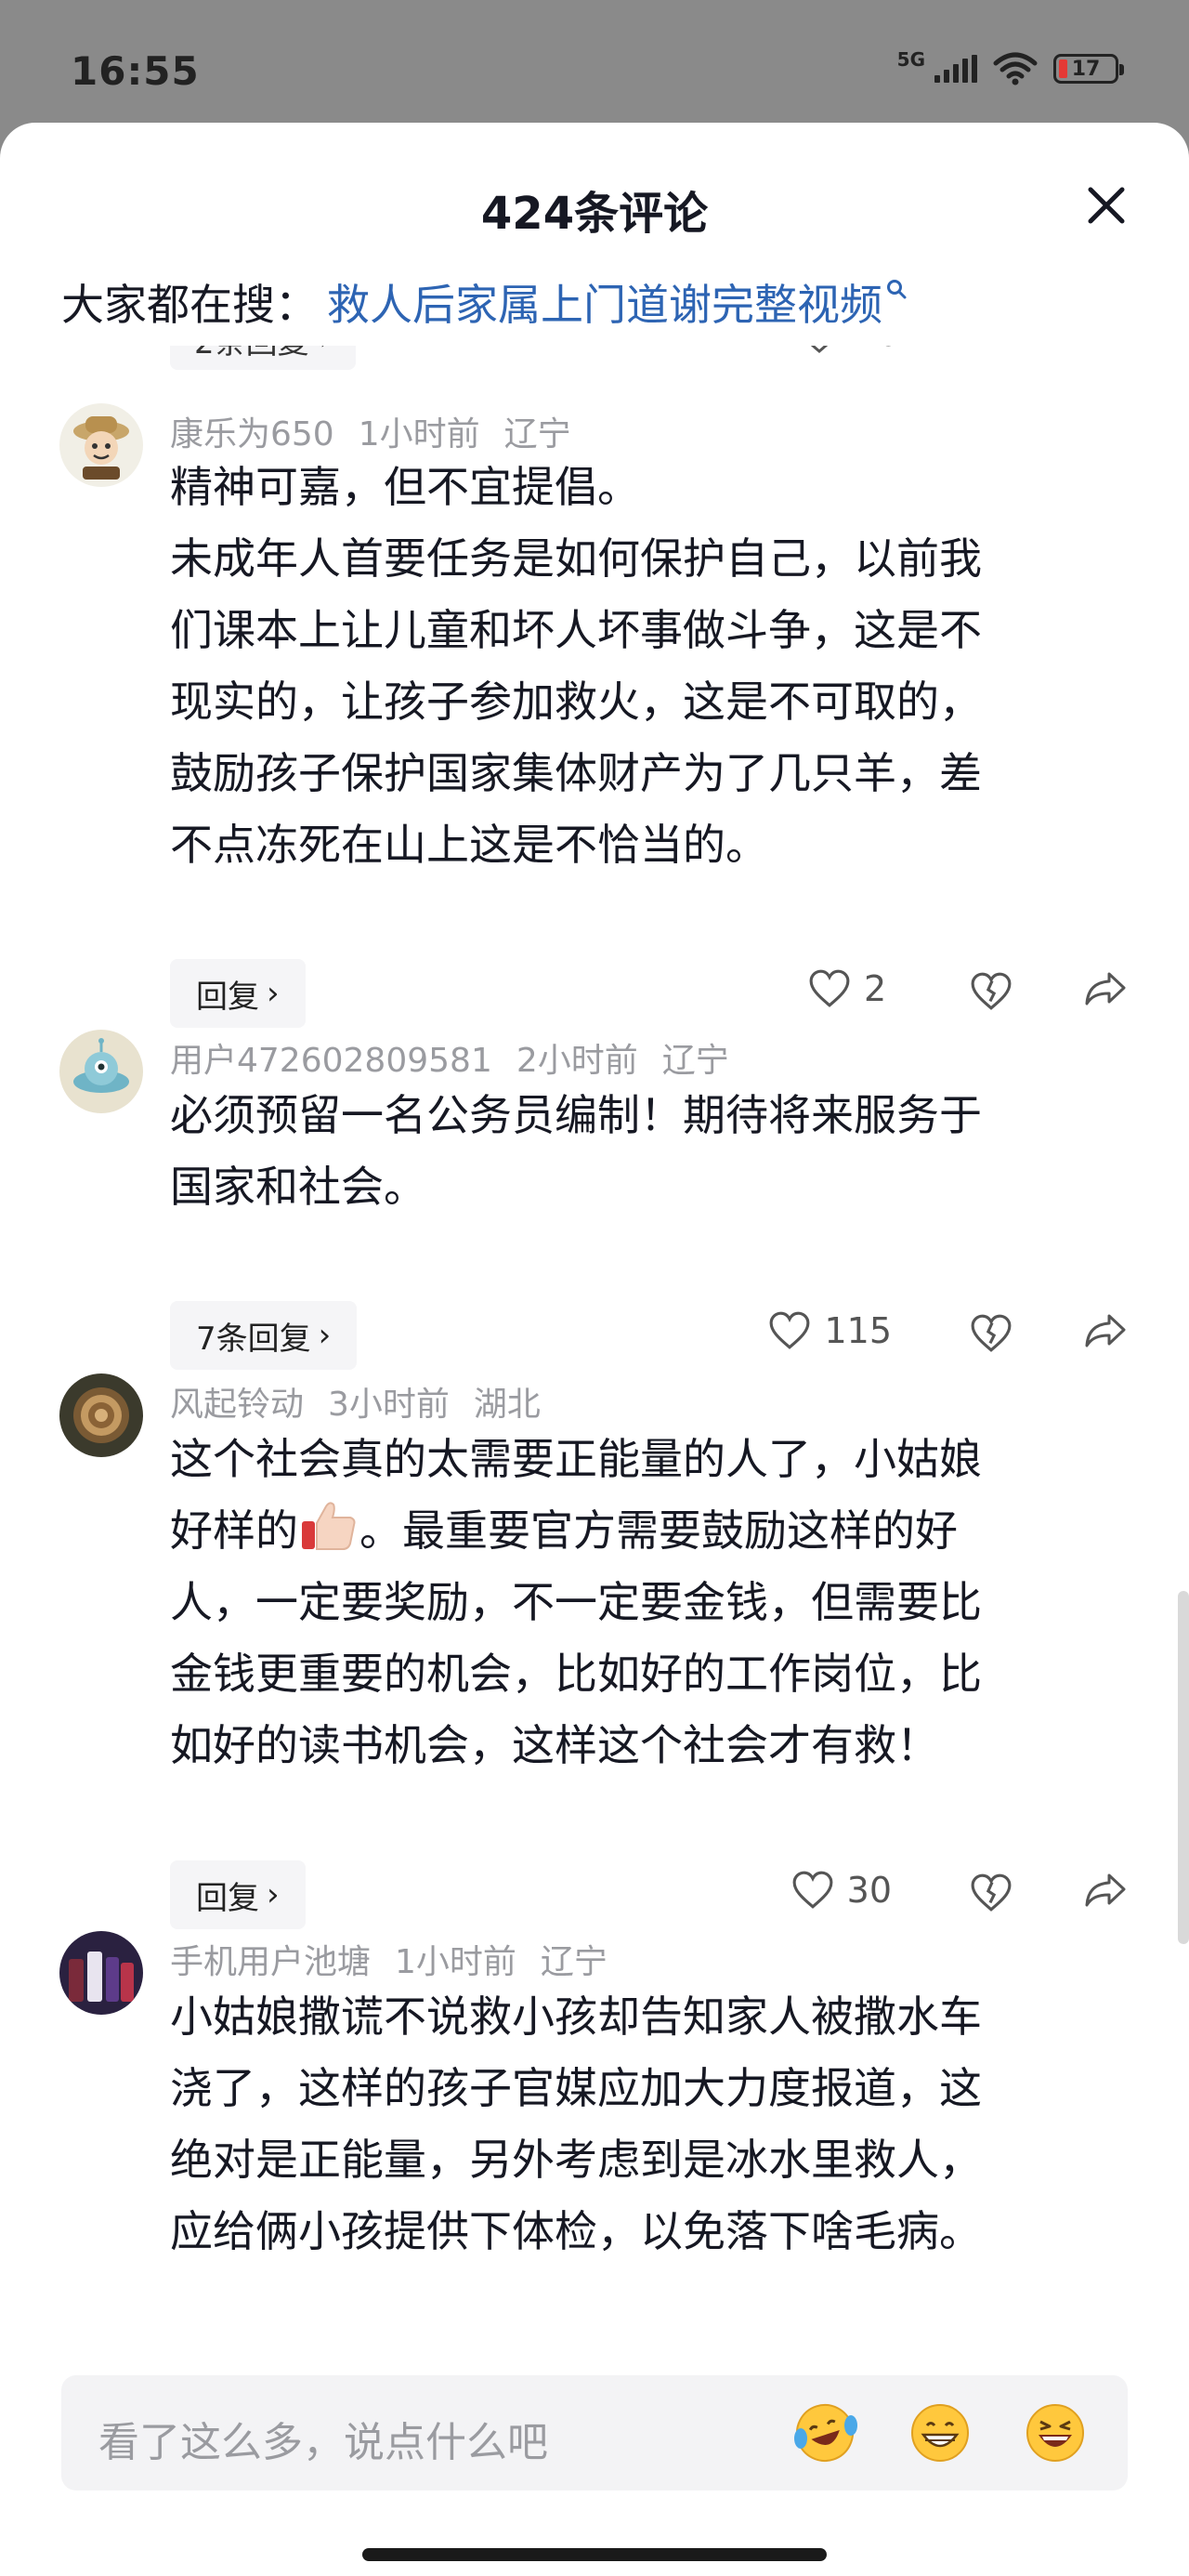 The image size is (1189, 2576). I want to click on comment-line: 好样的 。最重要官方需要鼓励这样的好, so click(648, 1531).